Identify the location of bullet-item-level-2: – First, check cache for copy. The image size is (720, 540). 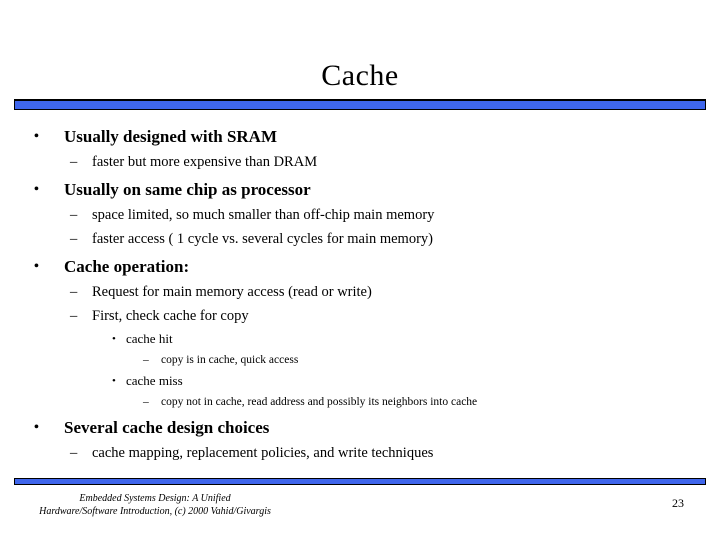
(360, 315).